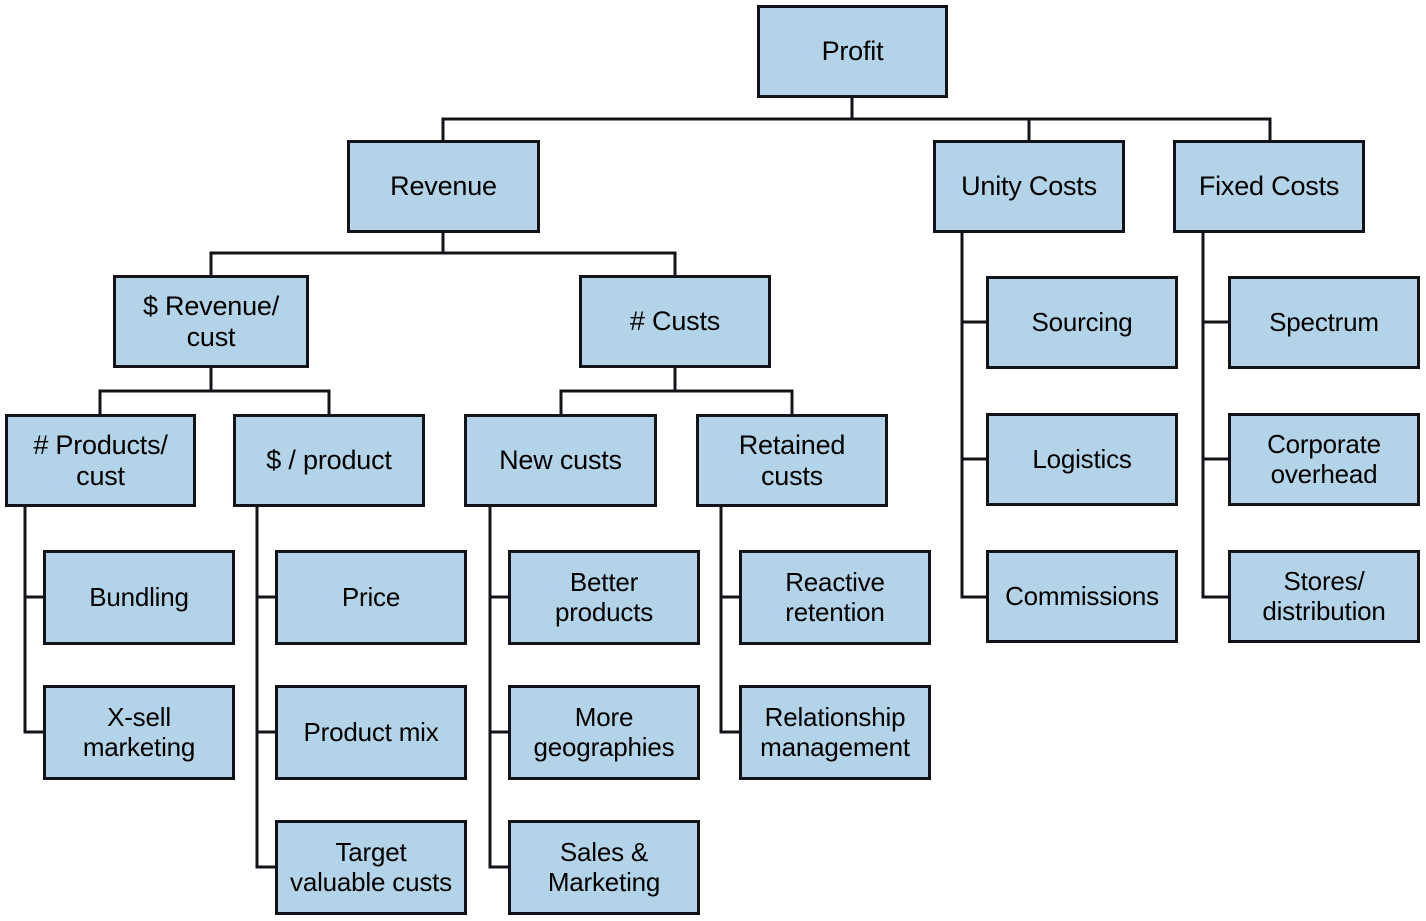 The image size is (1426, 921). Describe the element at coordinates (139, 732) in the screenshot. I see `node-x-sell-marketing: X-sell marketing` at that location.